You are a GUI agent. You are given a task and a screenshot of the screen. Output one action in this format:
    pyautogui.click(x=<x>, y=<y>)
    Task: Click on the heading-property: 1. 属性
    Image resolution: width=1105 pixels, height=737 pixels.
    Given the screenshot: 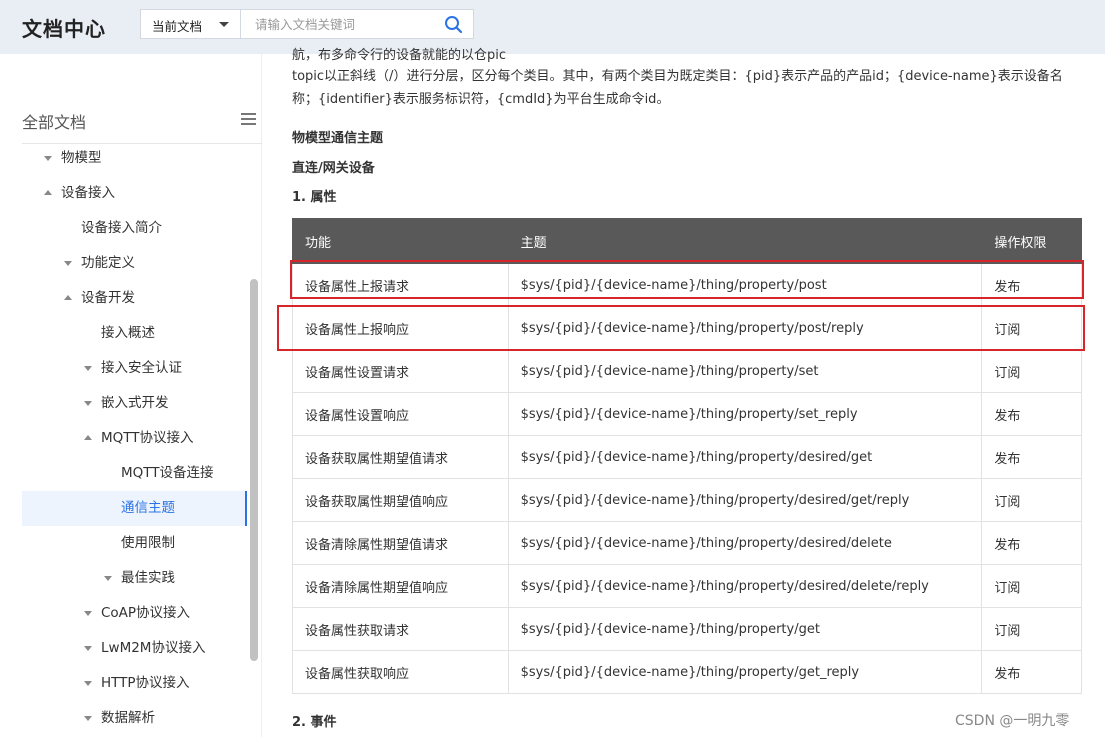 What is the action you would take?
    pyautogui.click(x=314, y=197)
    